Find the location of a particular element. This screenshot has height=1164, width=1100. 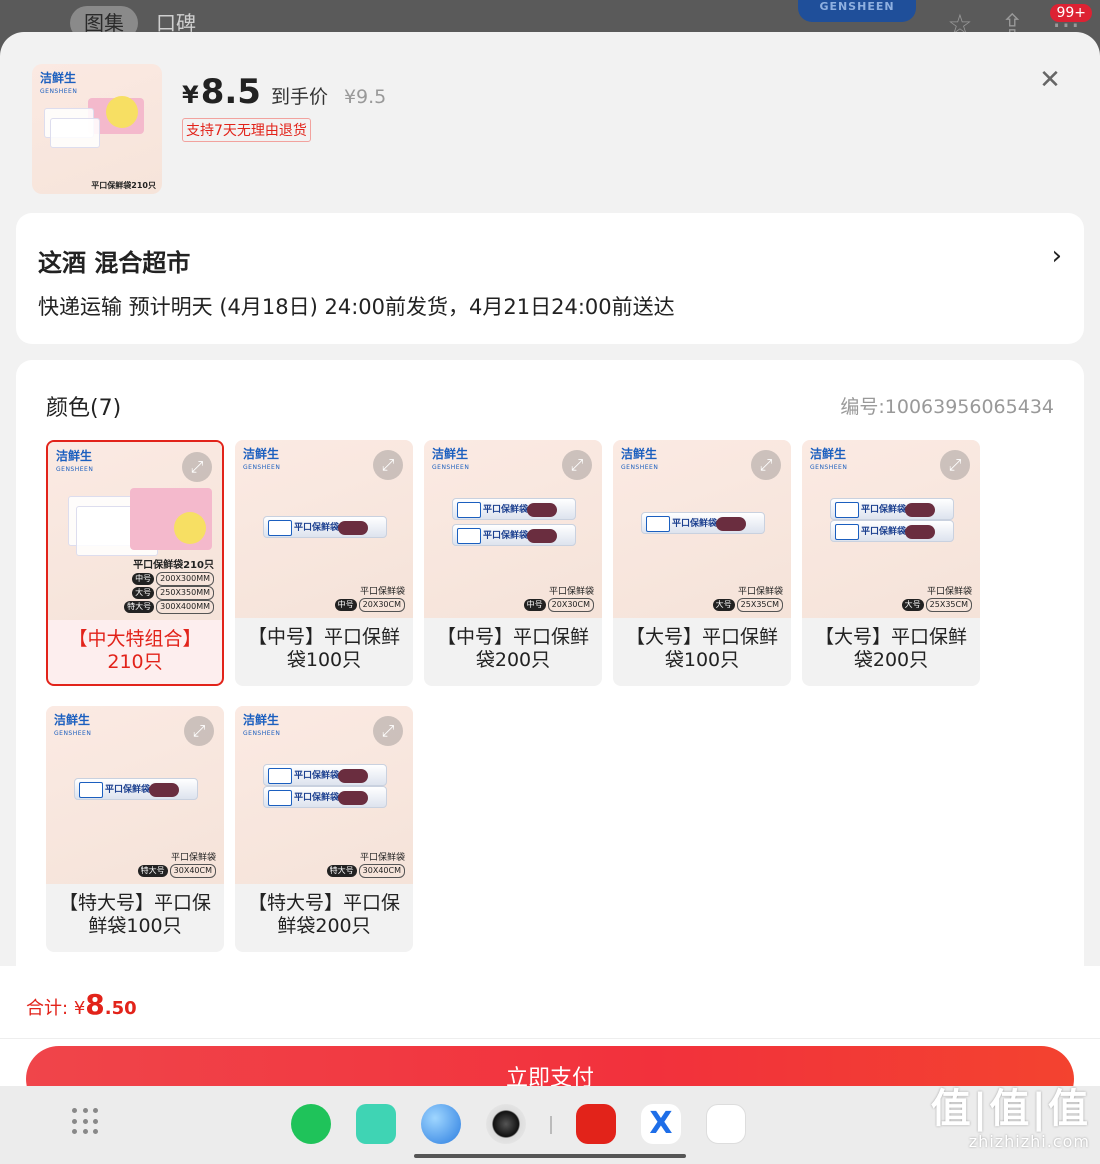

store-name: 这酒 混合超市 is located at coordinates (114, 263).